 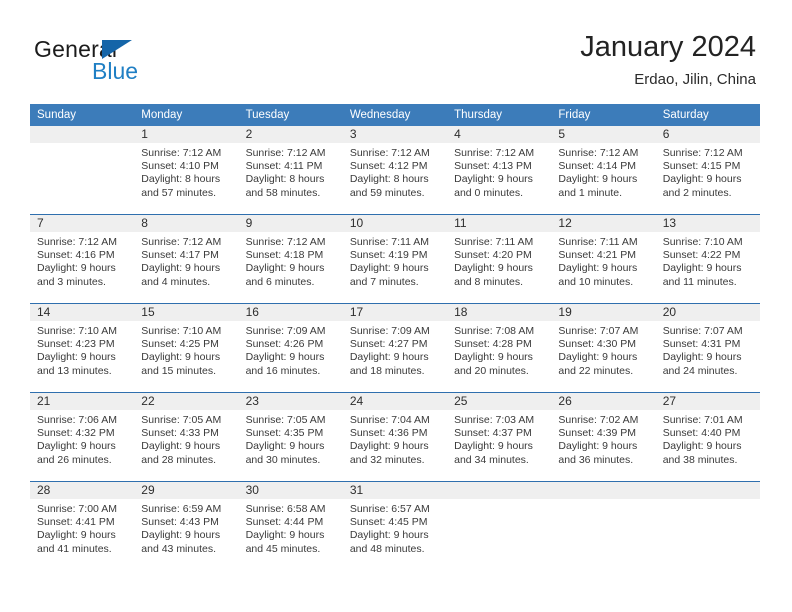 I want to click on day-number: 9, so click(x=290, y=223).